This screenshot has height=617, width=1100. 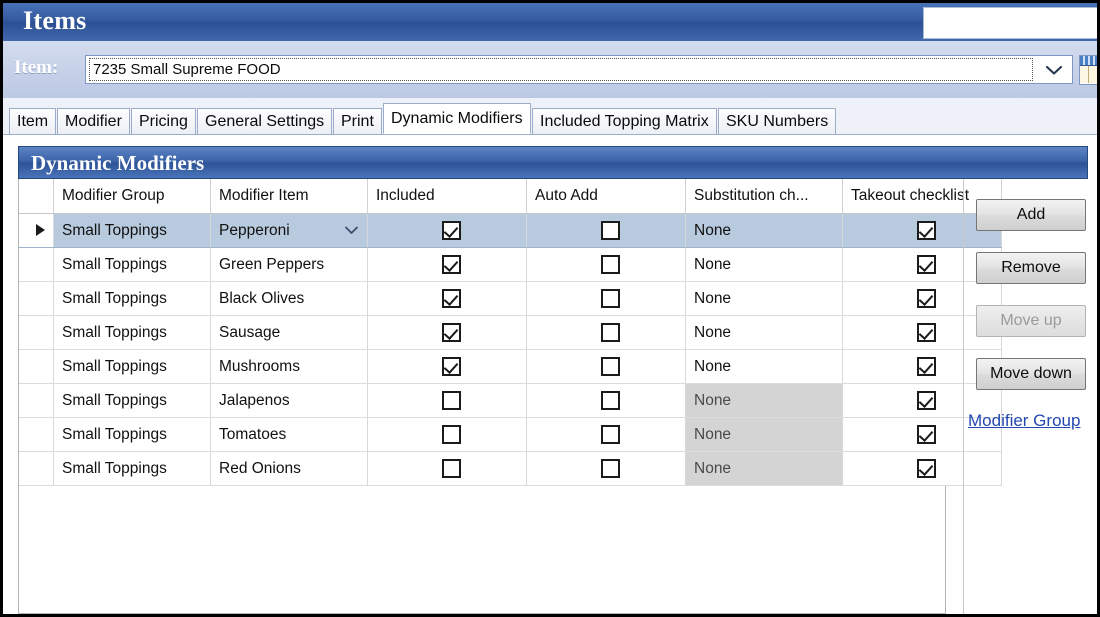 I want to click on tab-dynamic-modifiers: Dynamic Modifiers, so click(x=457, y=118).